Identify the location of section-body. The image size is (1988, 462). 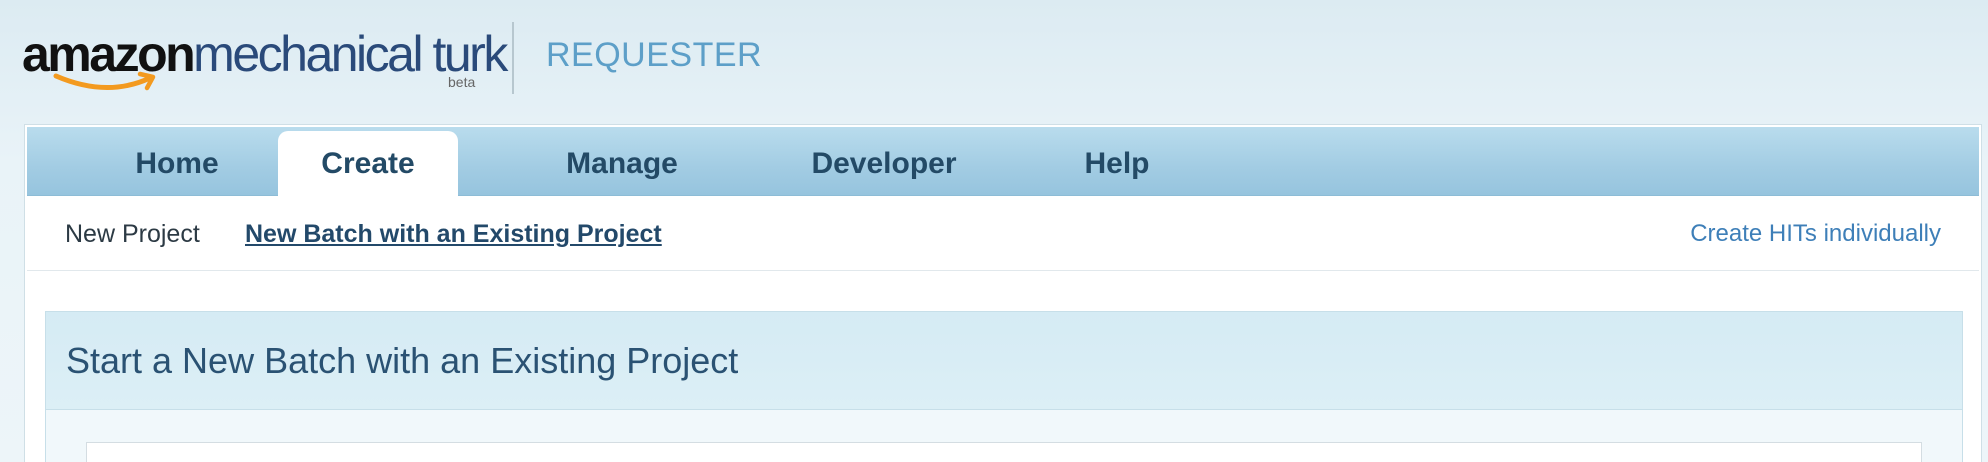
(1004, 436).